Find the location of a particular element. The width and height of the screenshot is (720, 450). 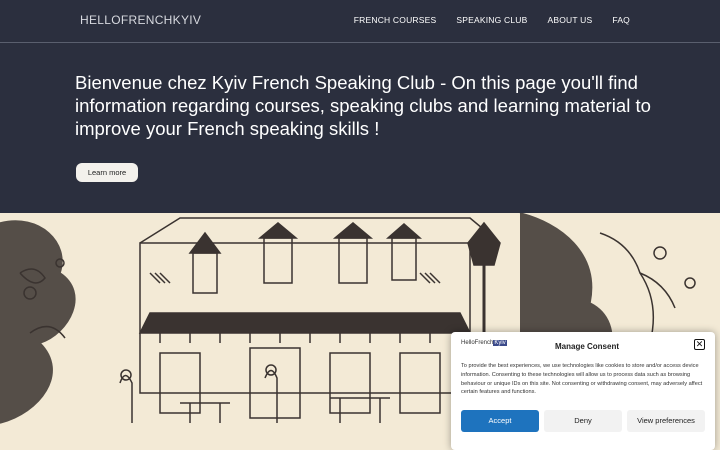

nav-about-us: ABOUT US is located at coordinates (569, 20).